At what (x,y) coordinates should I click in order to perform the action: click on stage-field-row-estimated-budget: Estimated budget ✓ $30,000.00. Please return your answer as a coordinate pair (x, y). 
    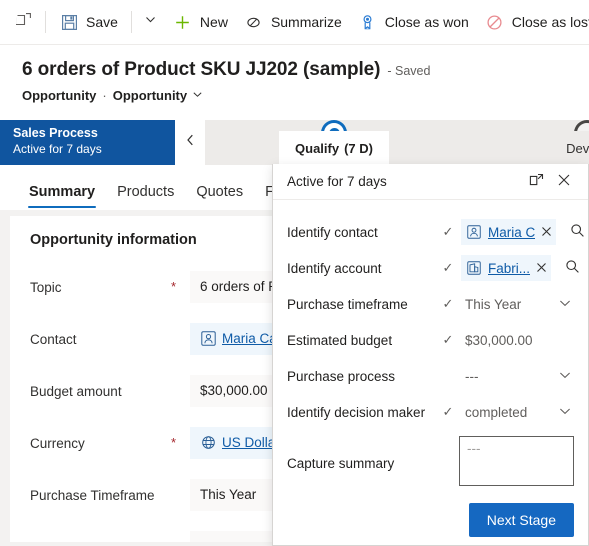
    Looking at the image, I should click on (430, 340).